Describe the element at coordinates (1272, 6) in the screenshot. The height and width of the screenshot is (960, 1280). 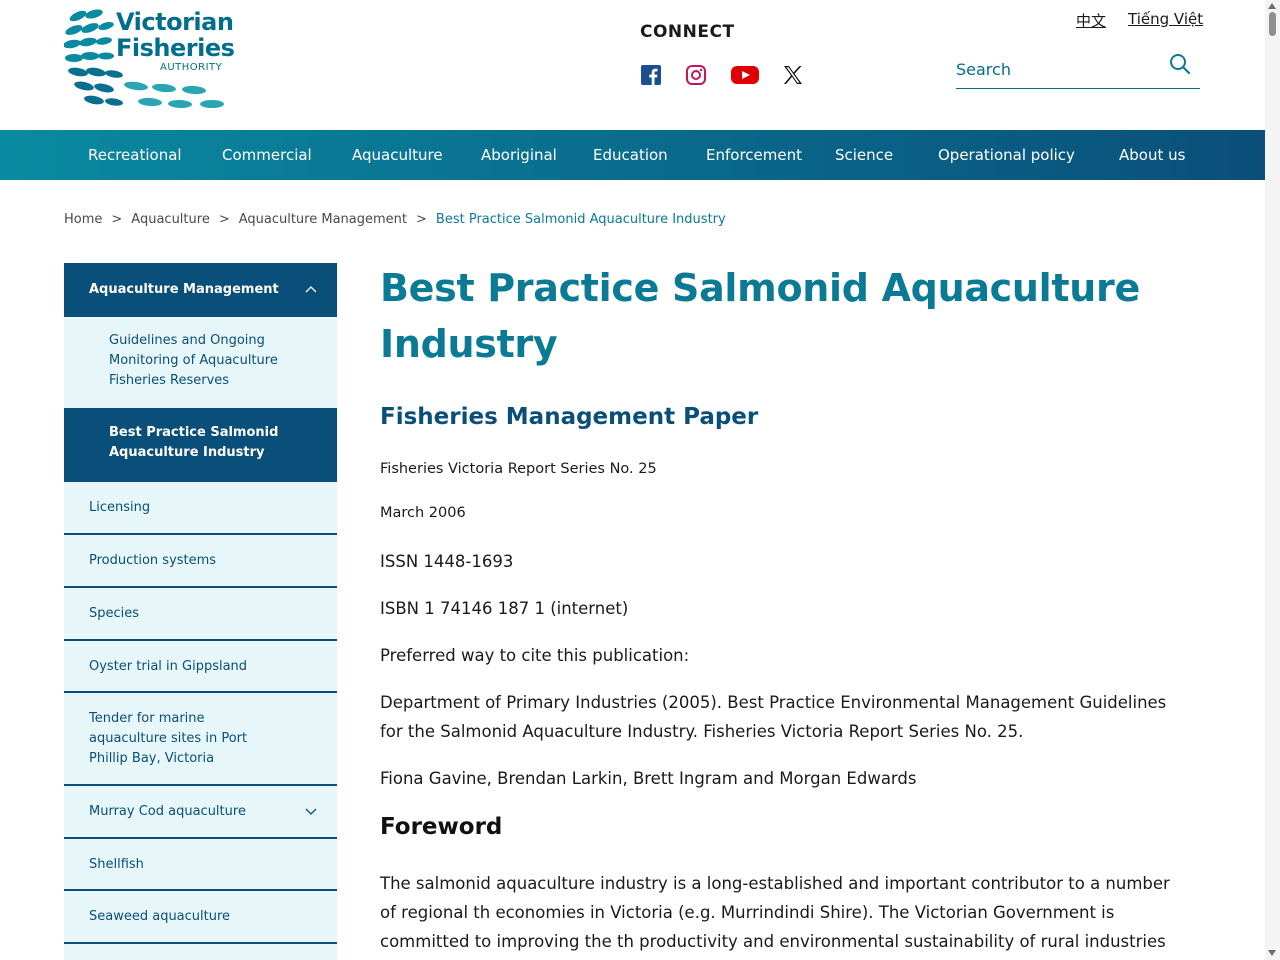
I see `scroll-up-icon` at that location.